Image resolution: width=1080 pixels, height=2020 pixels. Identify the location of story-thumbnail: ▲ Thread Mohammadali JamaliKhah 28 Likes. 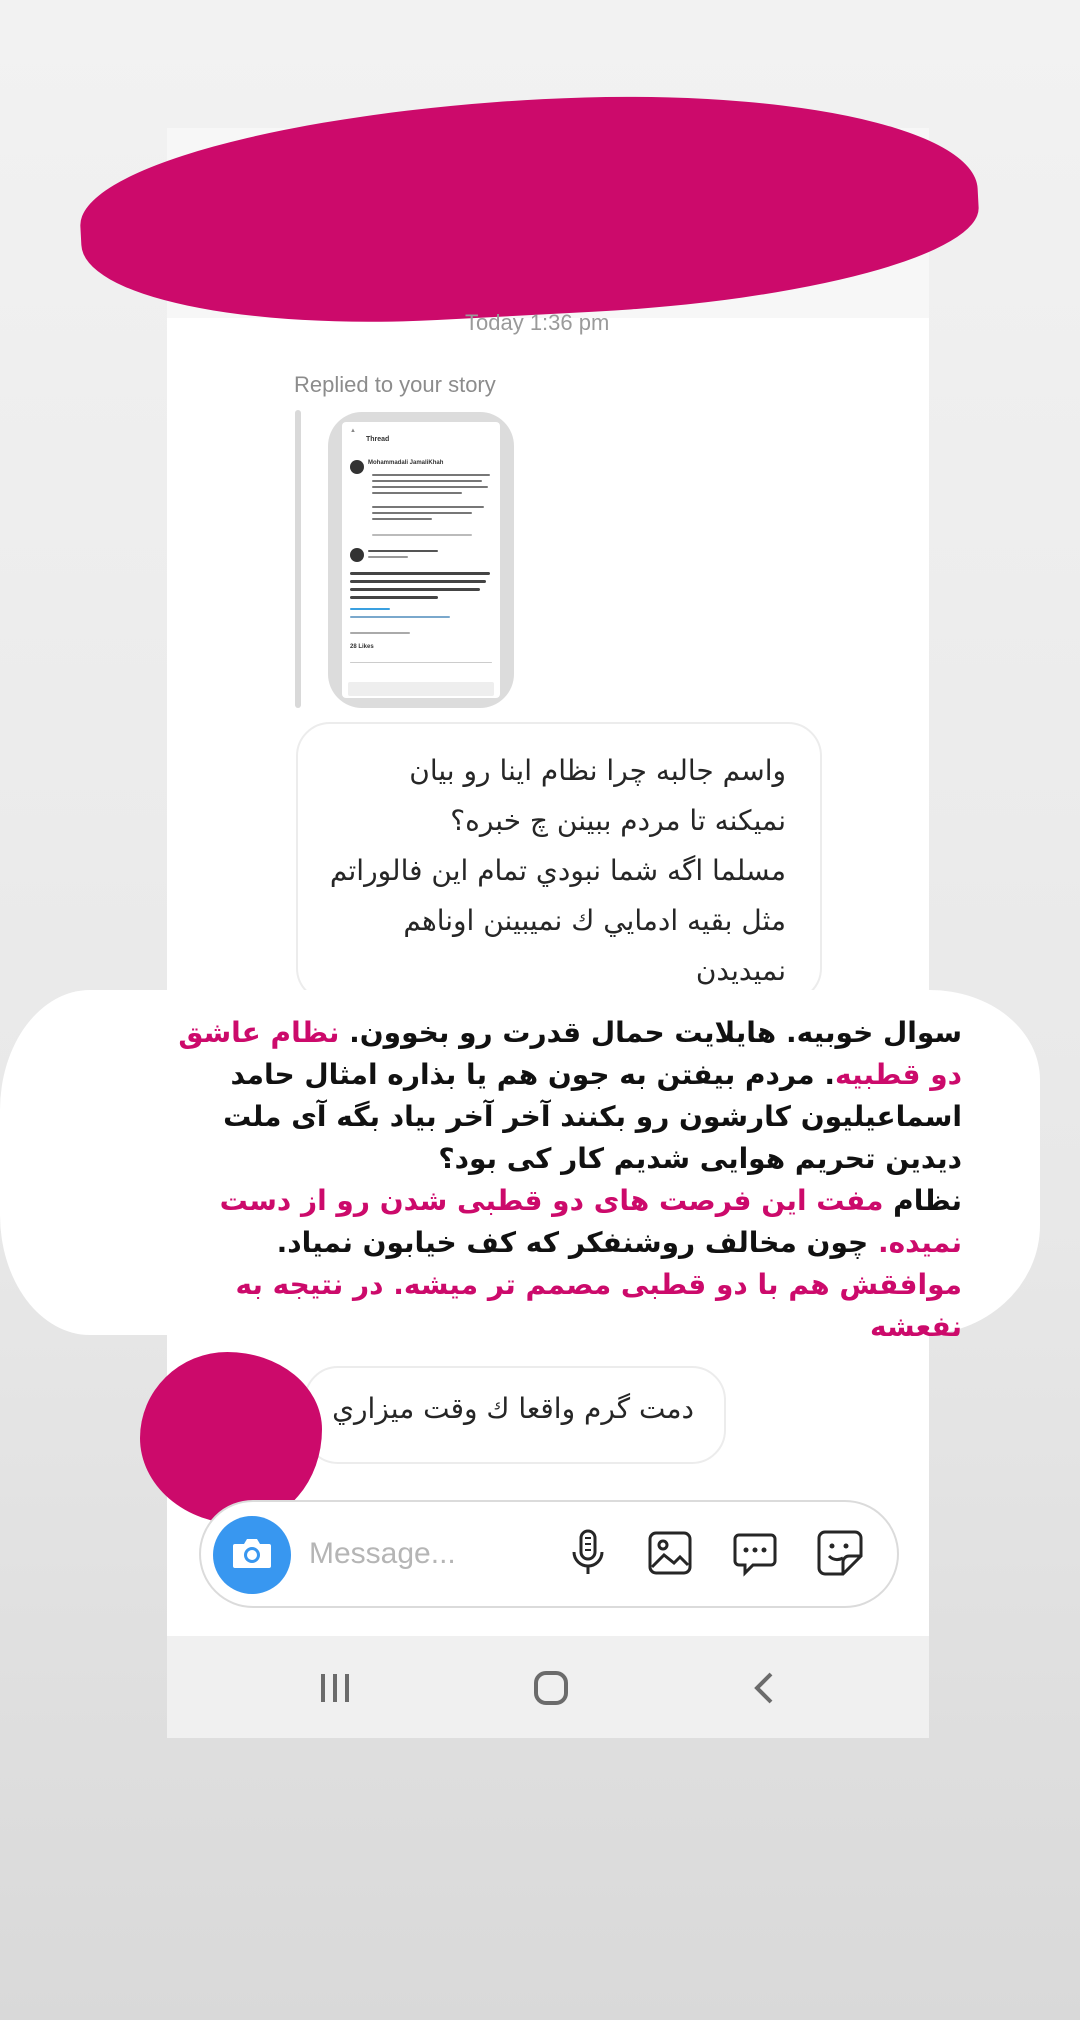
(421, 560).